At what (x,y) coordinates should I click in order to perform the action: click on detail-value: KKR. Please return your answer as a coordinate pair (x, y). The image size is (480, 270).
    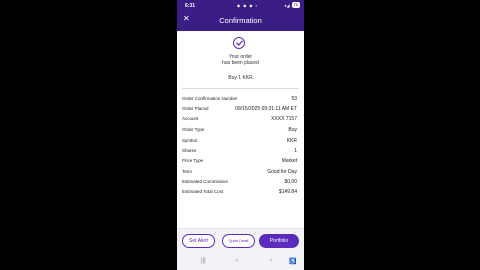
    Looking at the image, I should click on (291, 141).